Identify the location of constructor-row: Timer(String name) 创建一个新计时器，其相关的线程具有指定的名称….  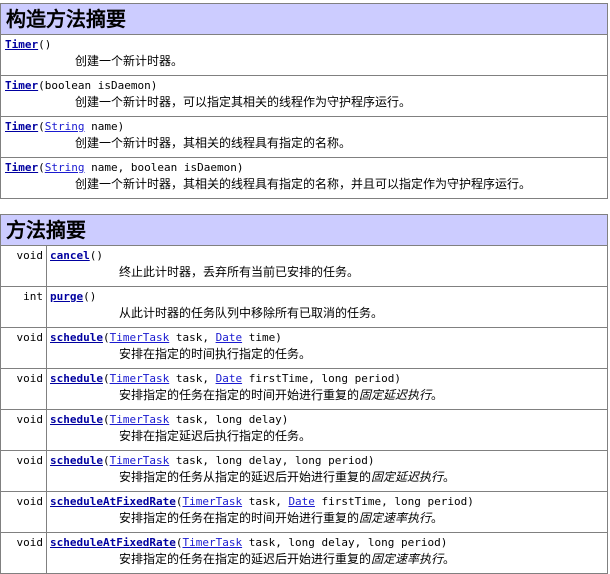
(304, 137).